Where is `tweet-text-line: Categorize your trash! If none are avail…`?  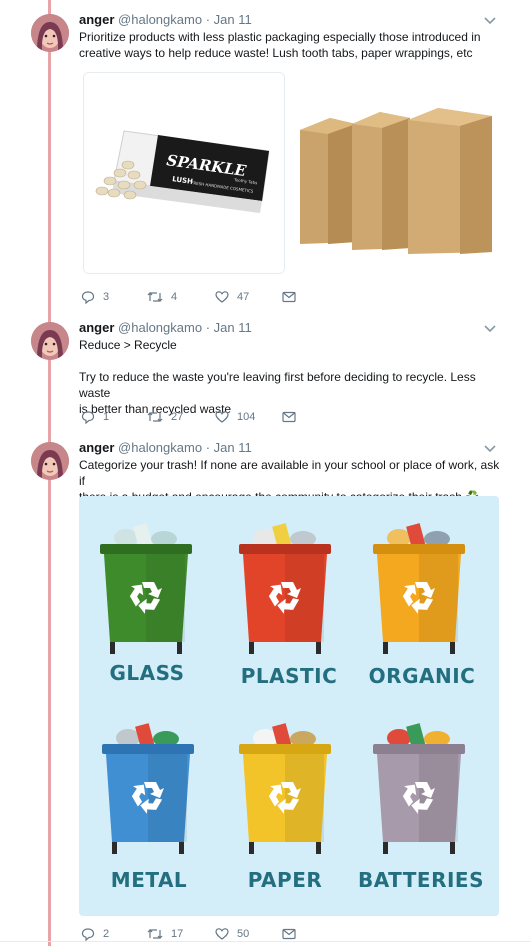 tweet-text-line: Categorize your trash! If none are avail… is located at coordinates (289, 473).